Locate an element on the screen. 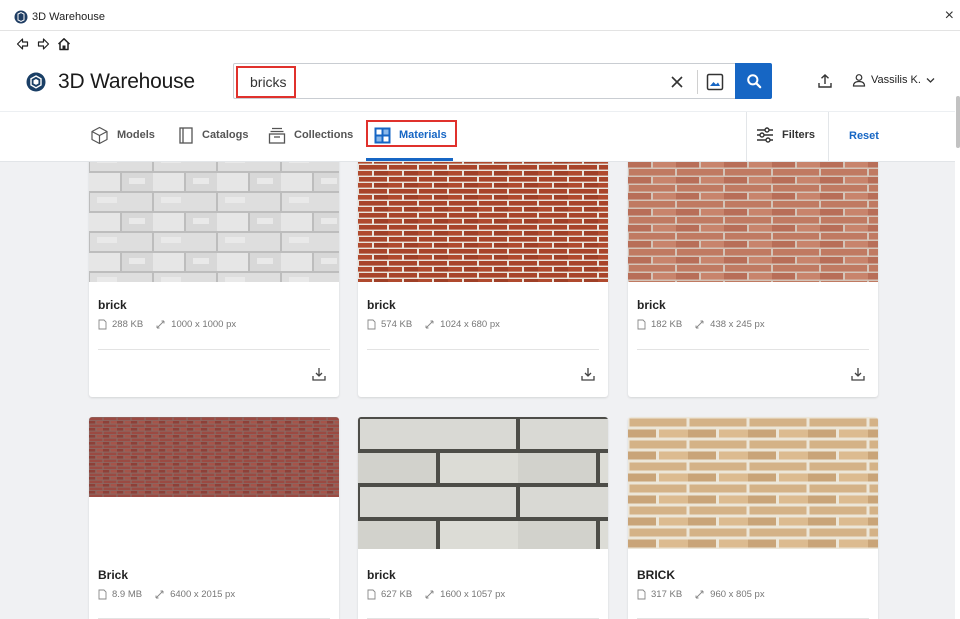 Image resolution: width=960 pixels, height=619 pixels. file-size: 627 KB is located at coordinates (397, 594).